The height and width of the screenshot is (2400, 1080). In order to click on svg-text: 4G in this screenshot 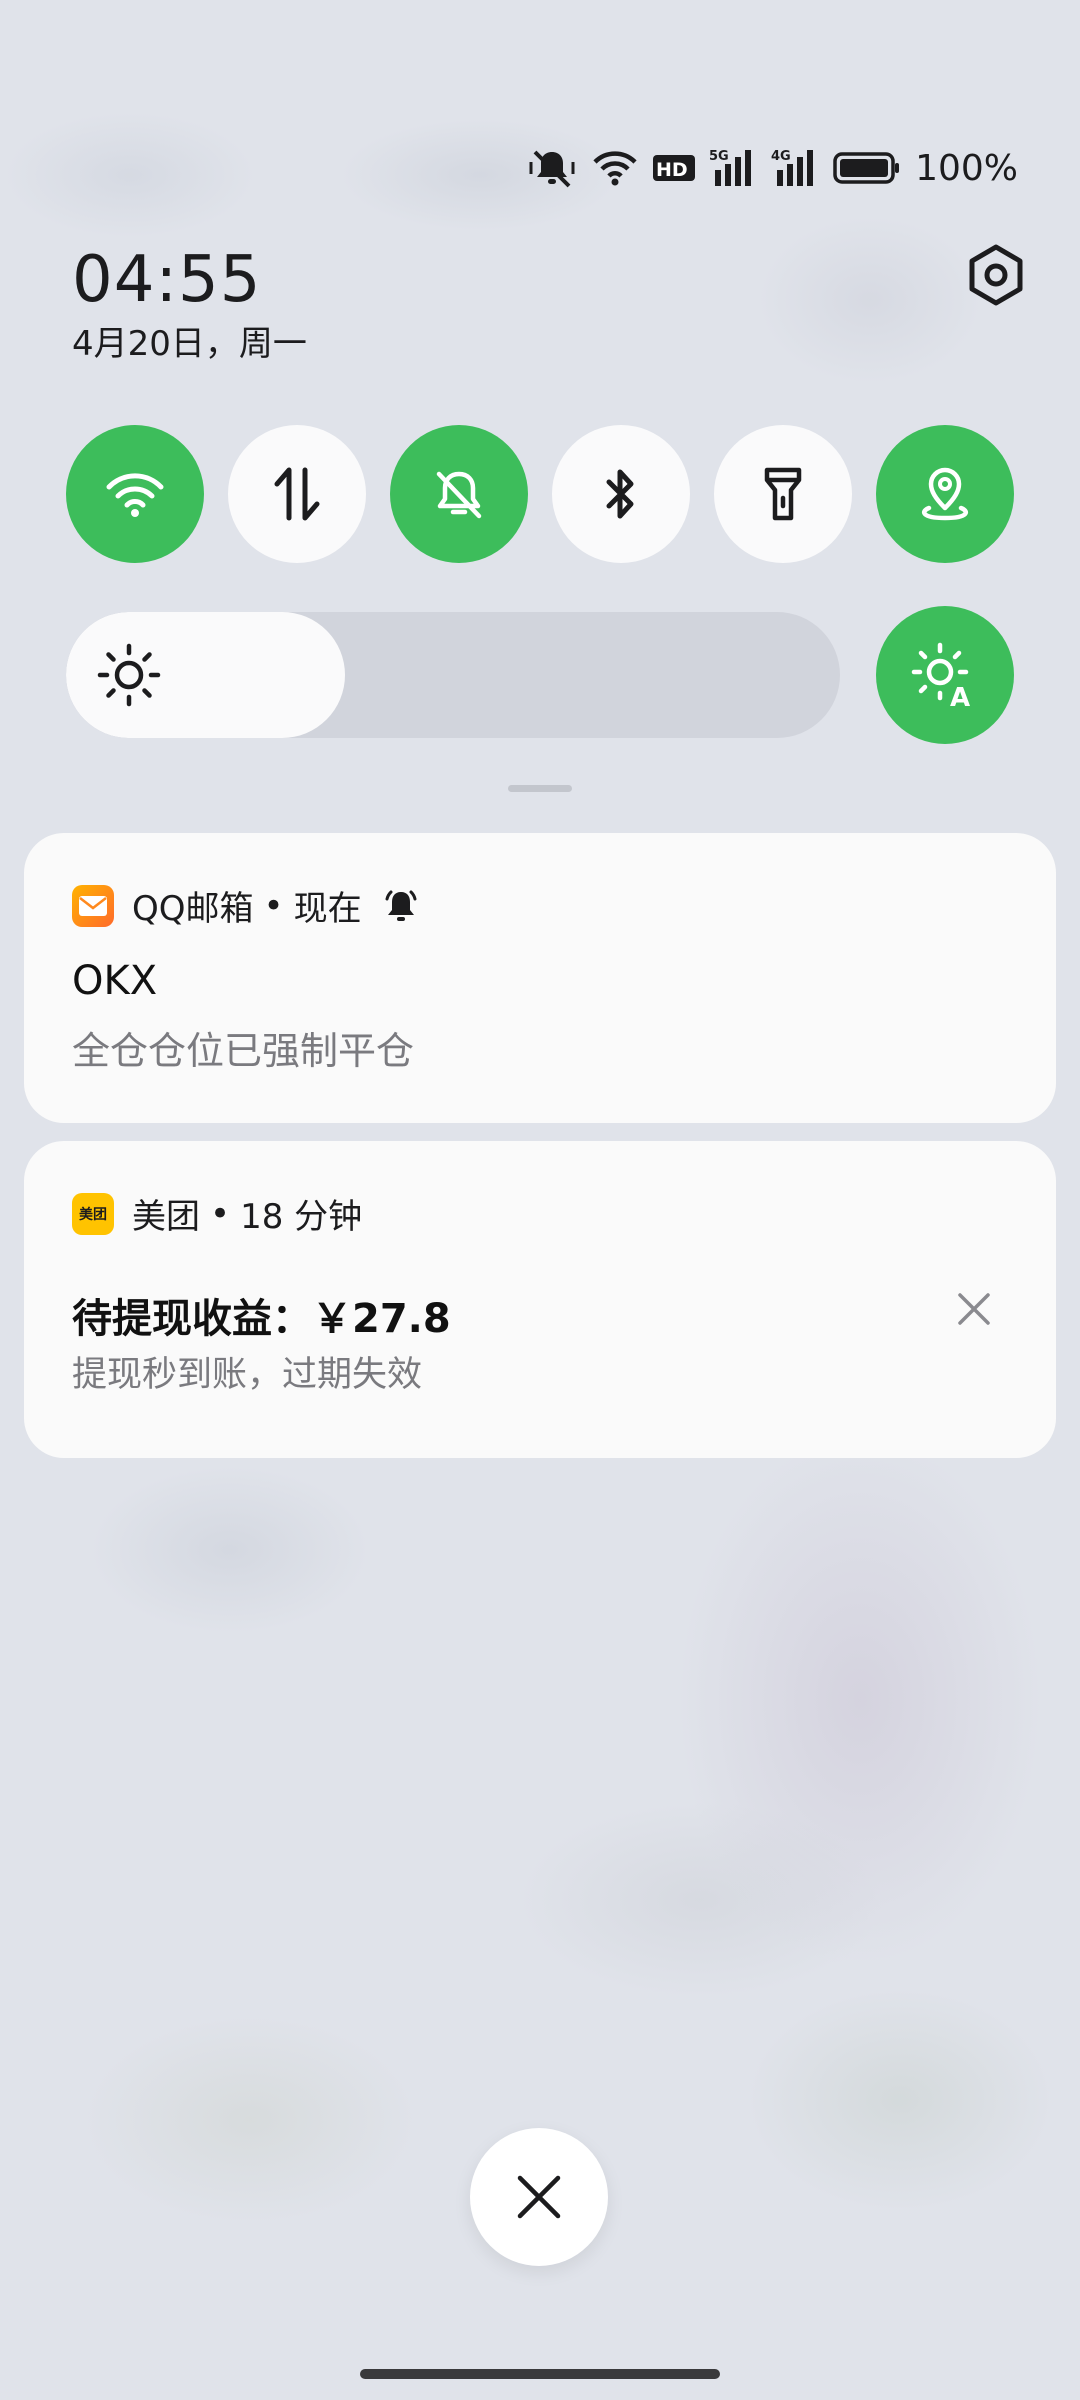, I will do `click(781, 156)`.